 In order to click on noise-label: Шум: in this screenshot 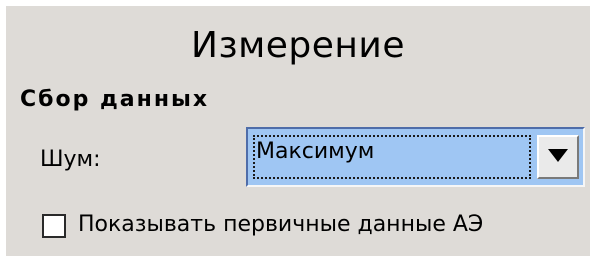, I will do `click(70, 159)`.